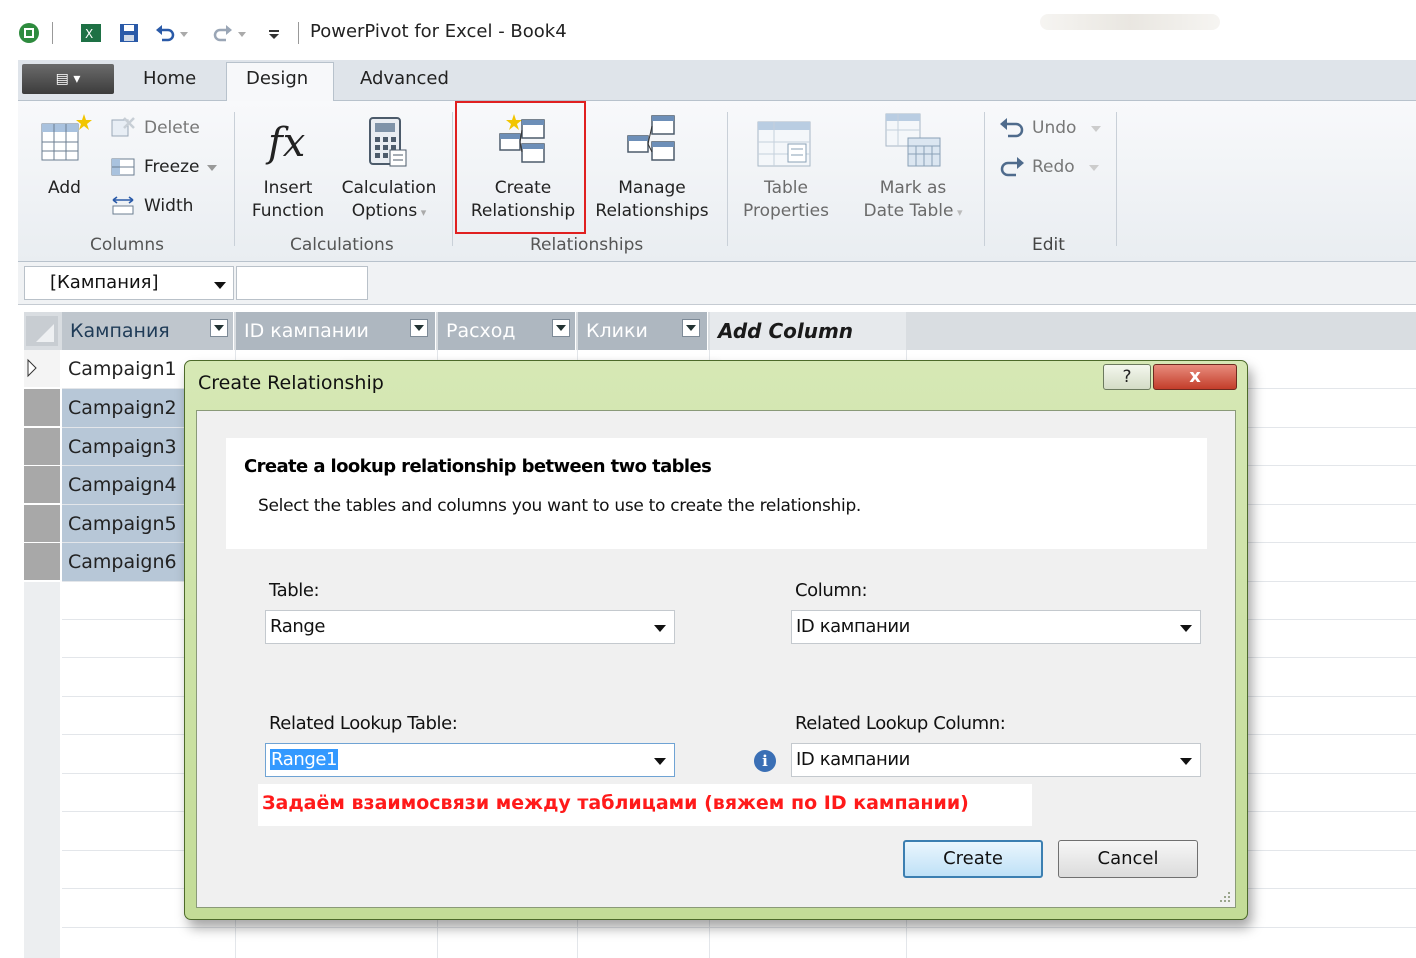 The width and height of the screenshot is (1416, 958). What do you see at coordinates (1054, 128) in the screenshot?
I see `undo-button: Undo` at bounding box center [1054, 128].